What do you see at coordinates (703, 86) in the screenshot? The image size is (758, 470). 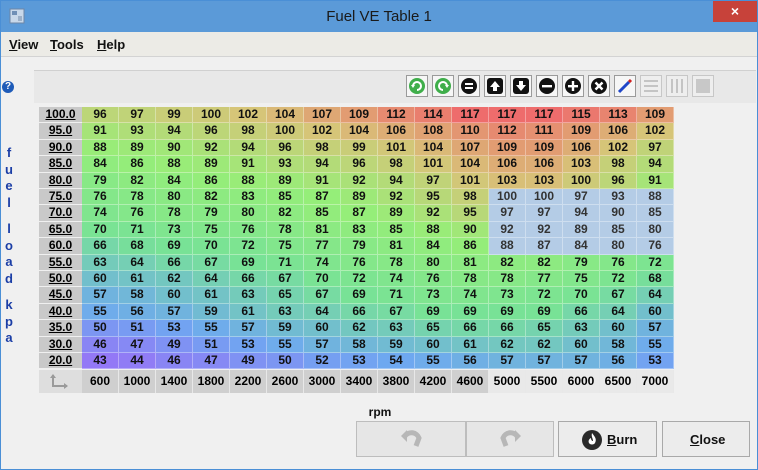 I see `solid-block-icon` at bounding box center [703, 86].